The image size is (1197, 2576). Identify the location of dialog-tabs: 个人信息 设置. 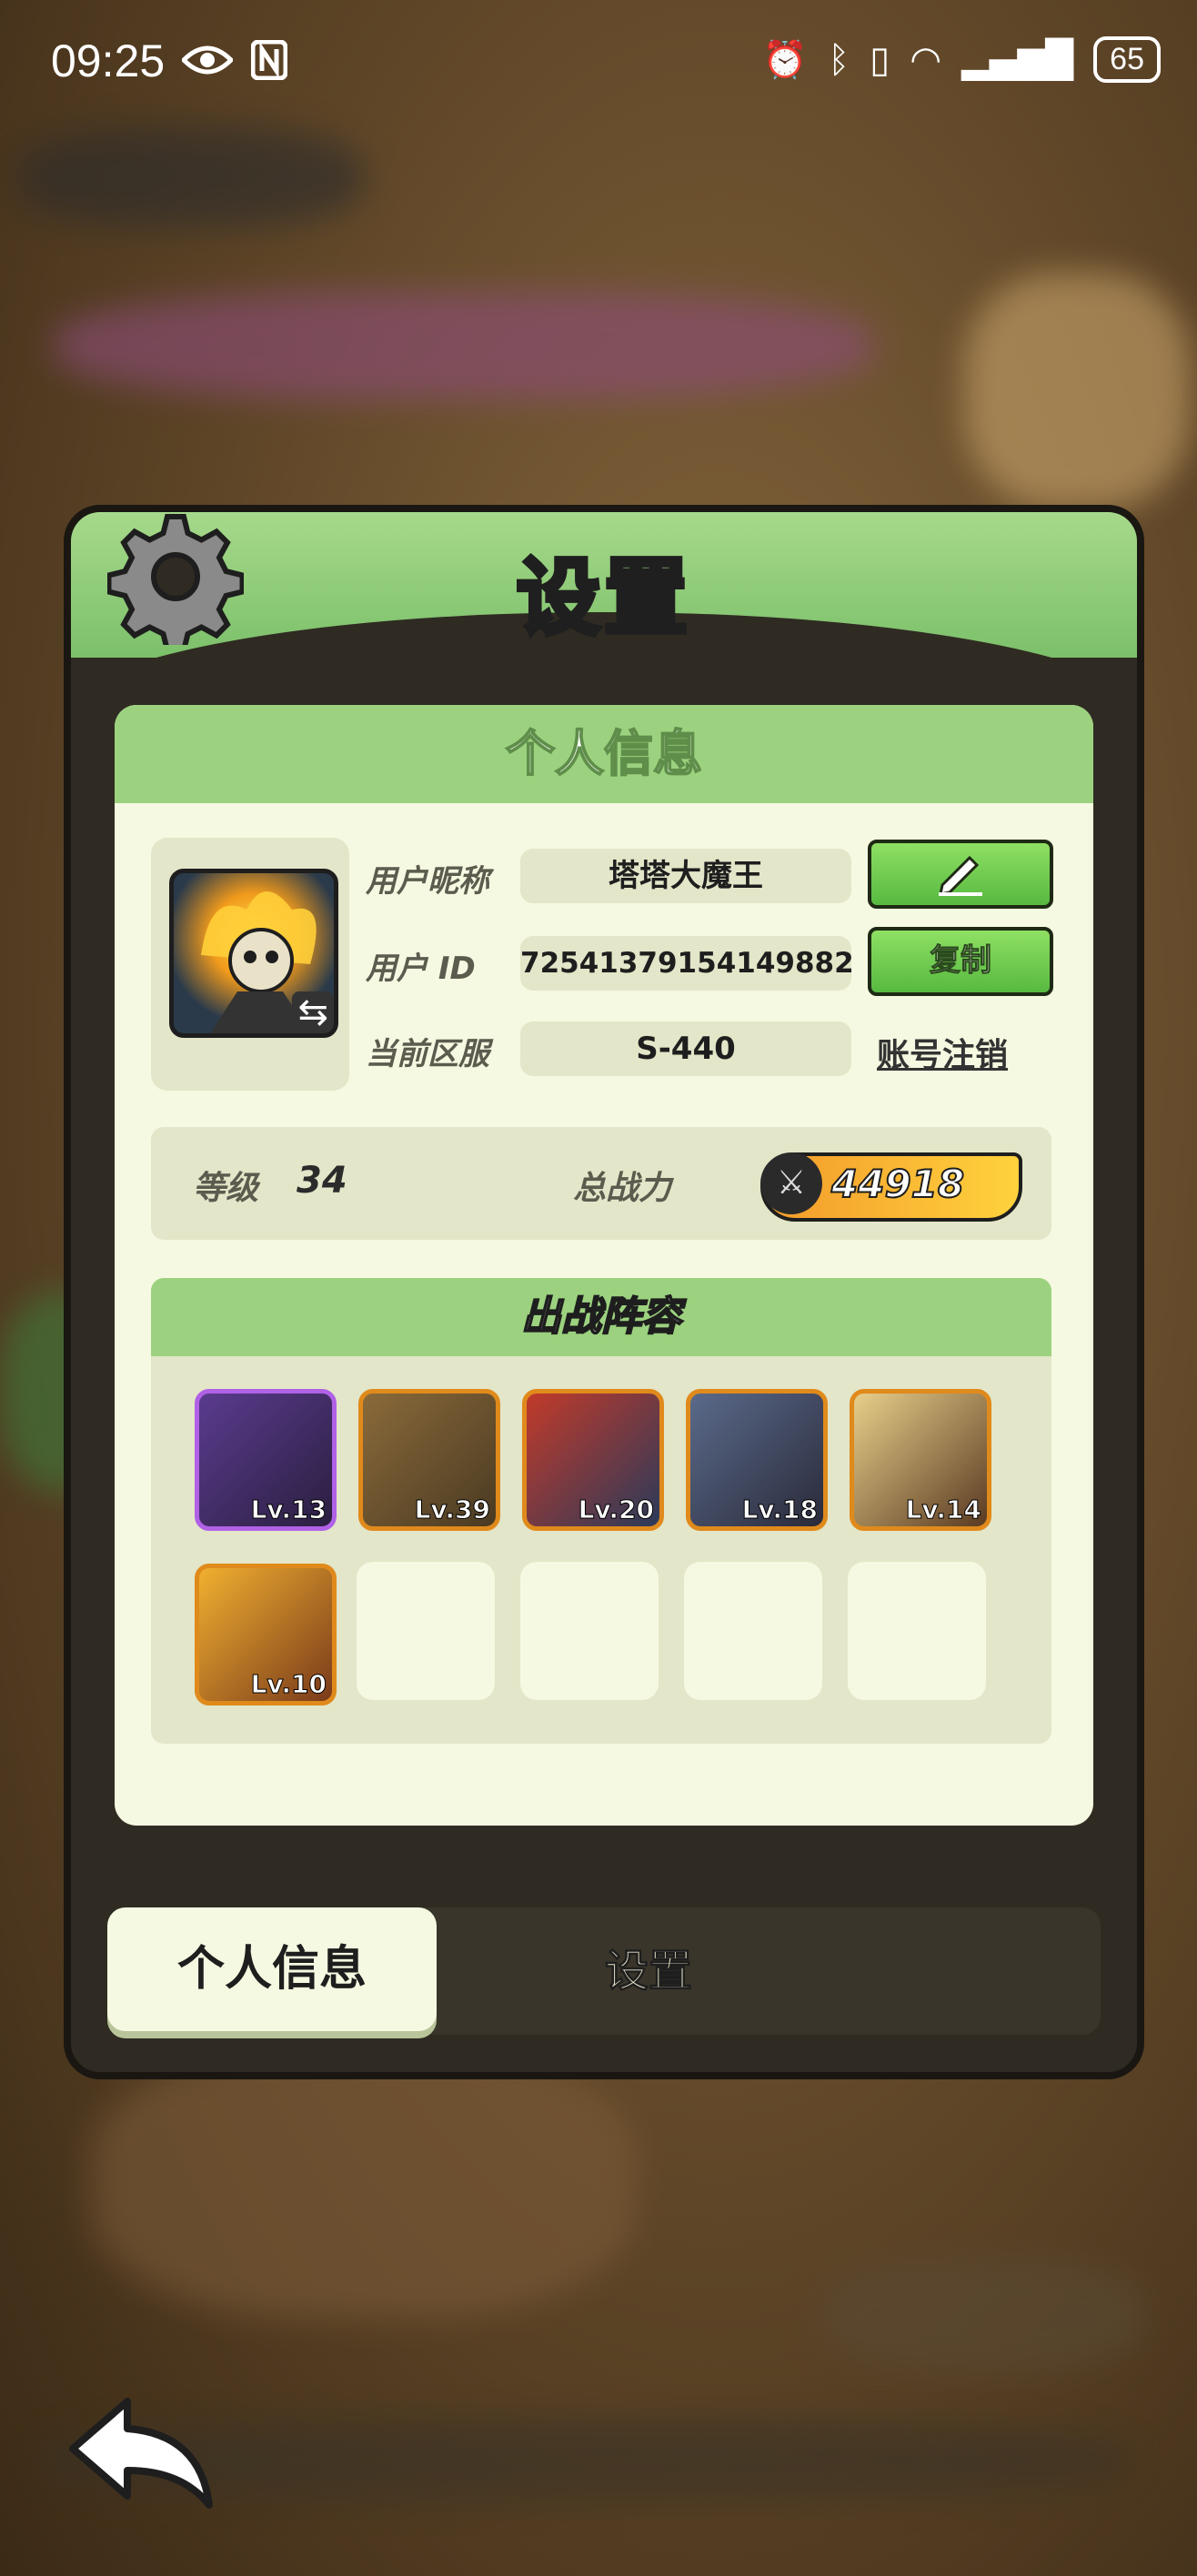
(604, 1971).